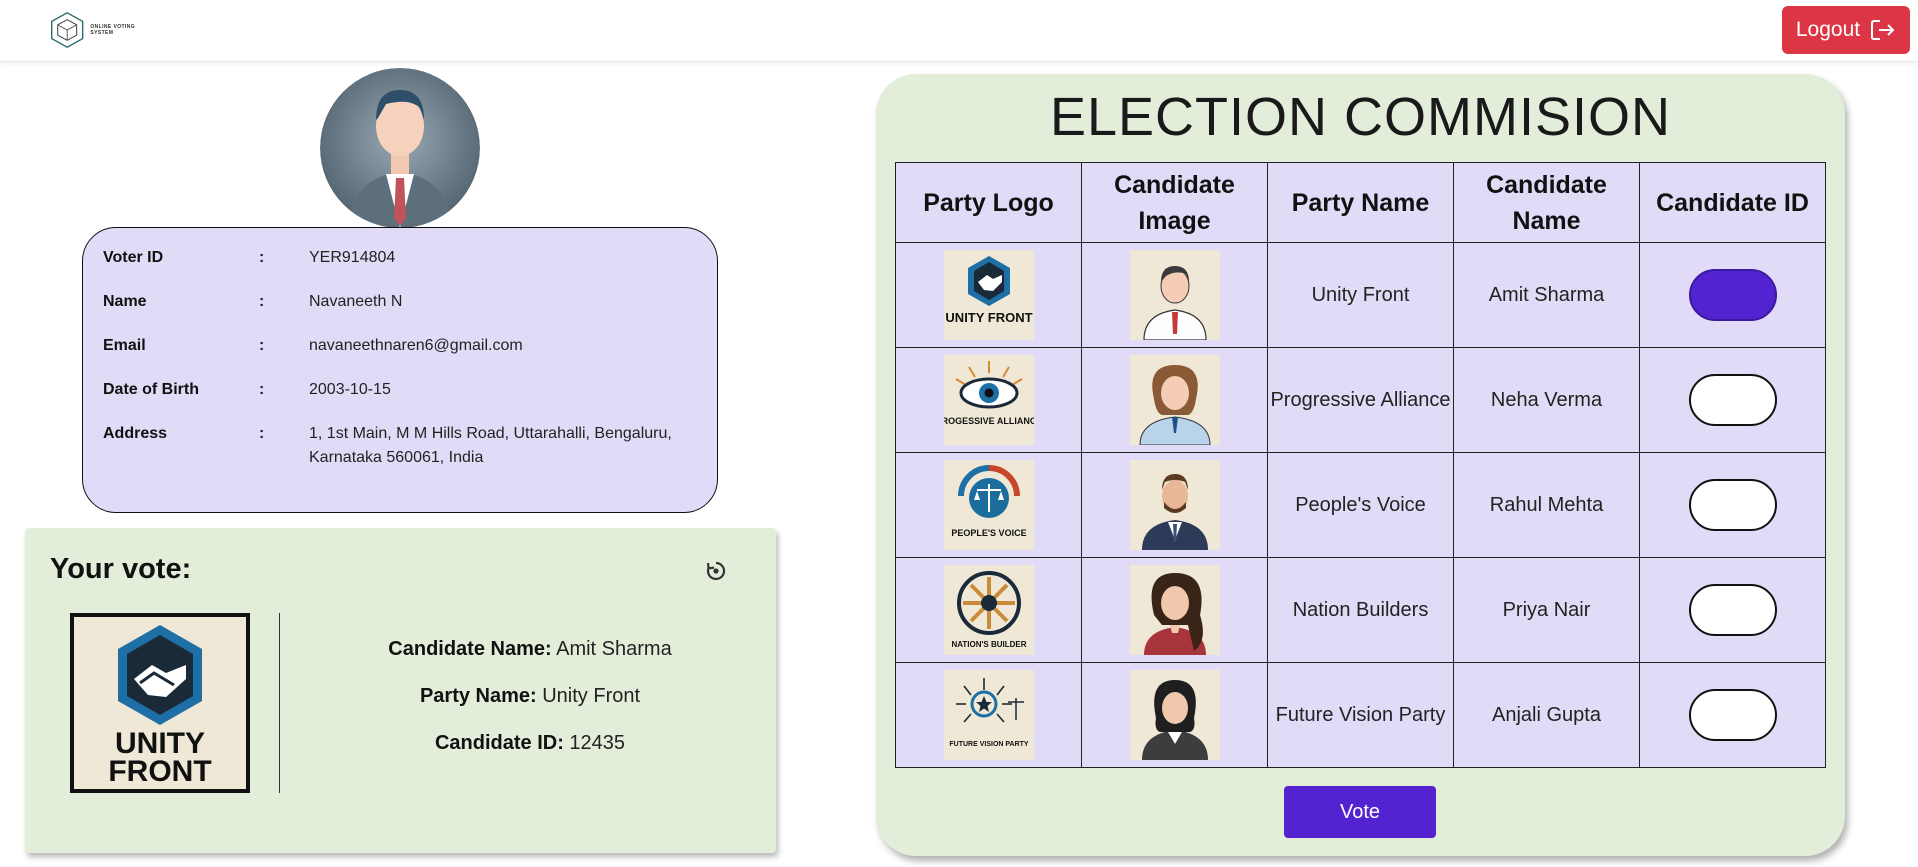  I want to click on email-row: Email : navaneethnaren6@gmail.com, so click(410, 346).